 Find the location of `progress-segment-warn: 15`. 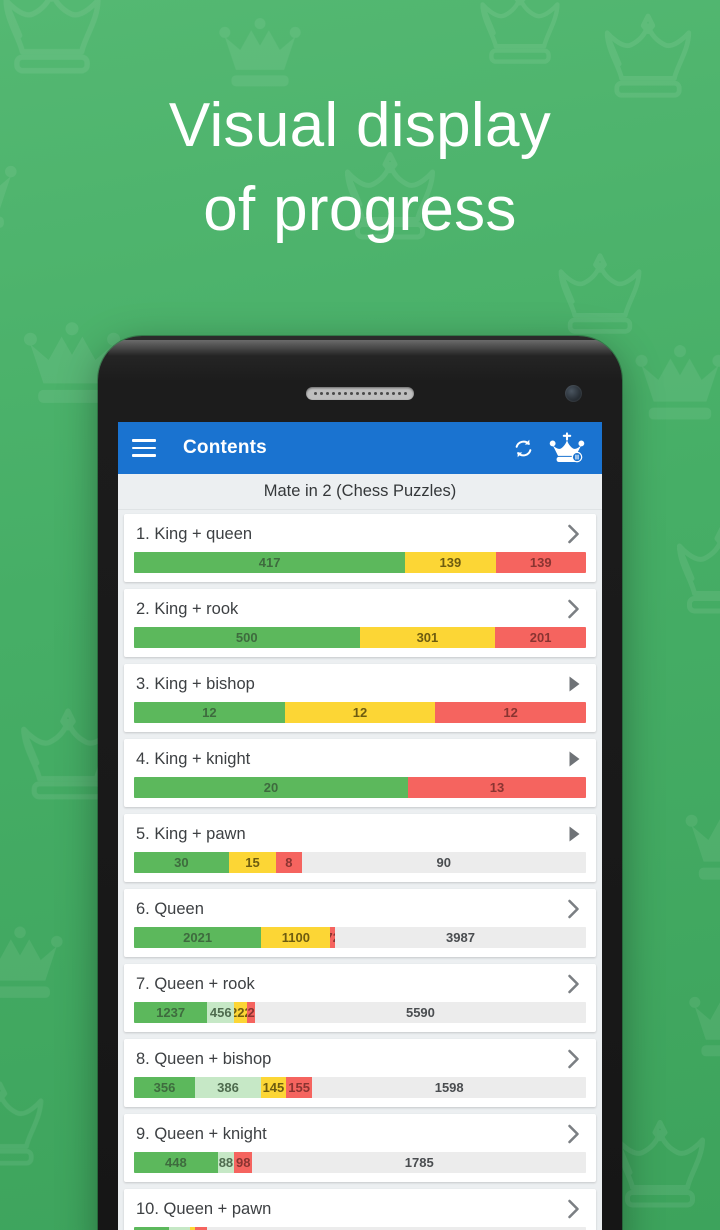

progress-segment-warn: 15 is located at coordinates (252, 862).